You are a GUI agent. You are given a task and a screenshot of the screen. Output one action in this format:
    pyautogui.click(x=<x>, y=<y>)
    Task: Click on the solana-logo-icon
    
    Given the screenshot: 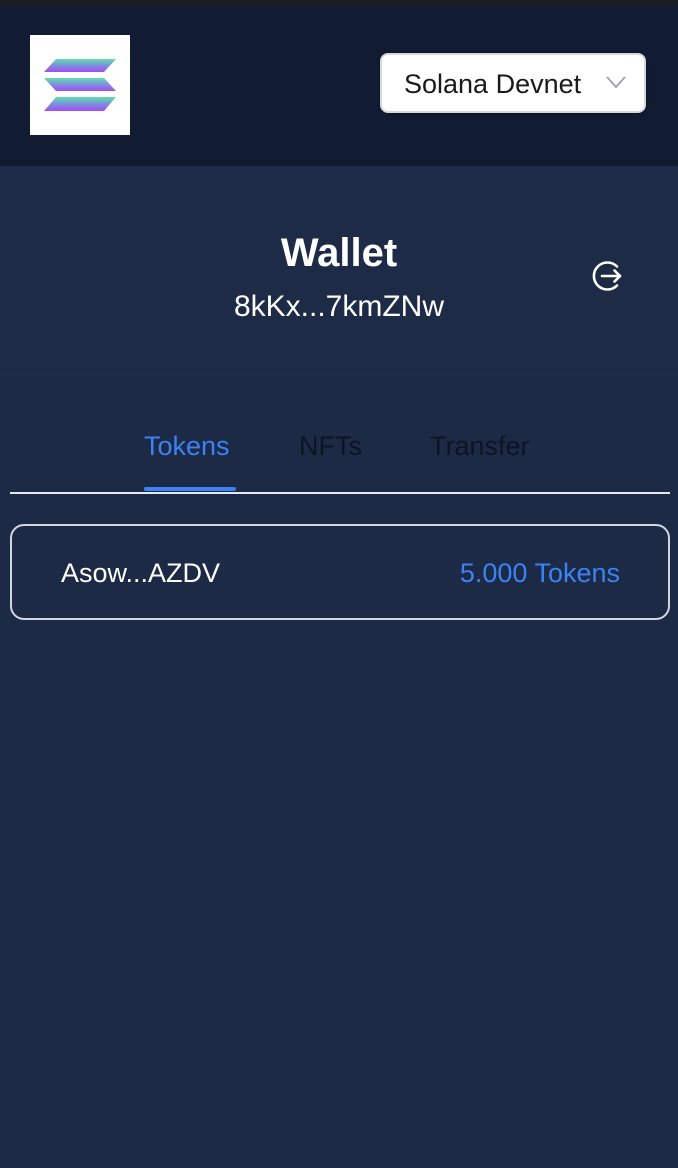 What is the action you would take?
    pyautogui.click(x=80, y=85)
    